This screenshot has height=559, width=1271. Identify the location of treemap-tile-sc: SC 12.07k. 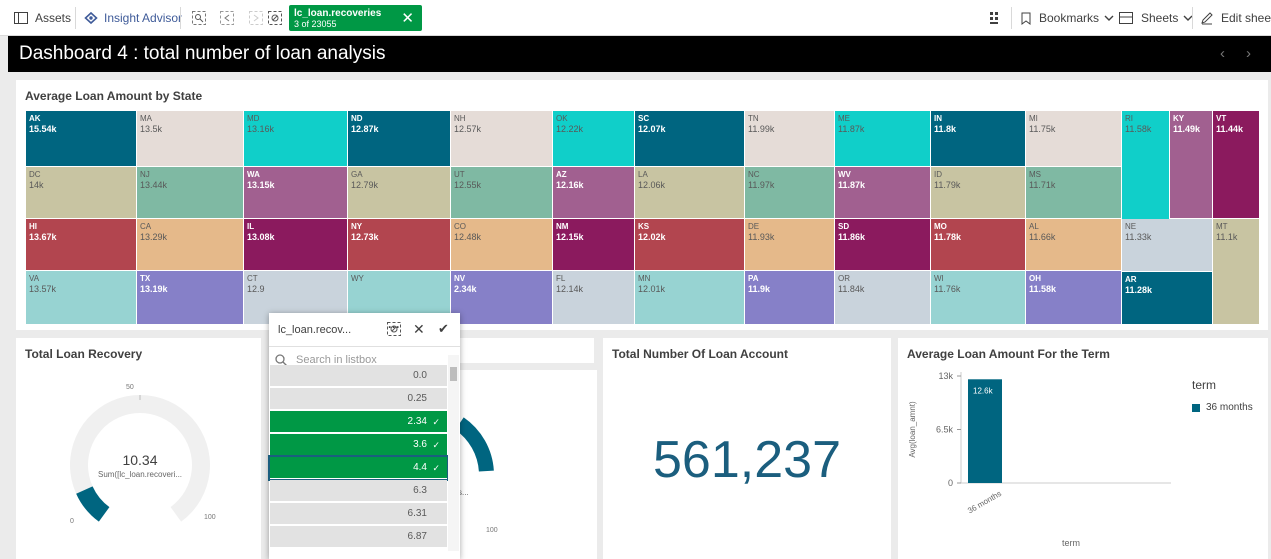
(690, 139).